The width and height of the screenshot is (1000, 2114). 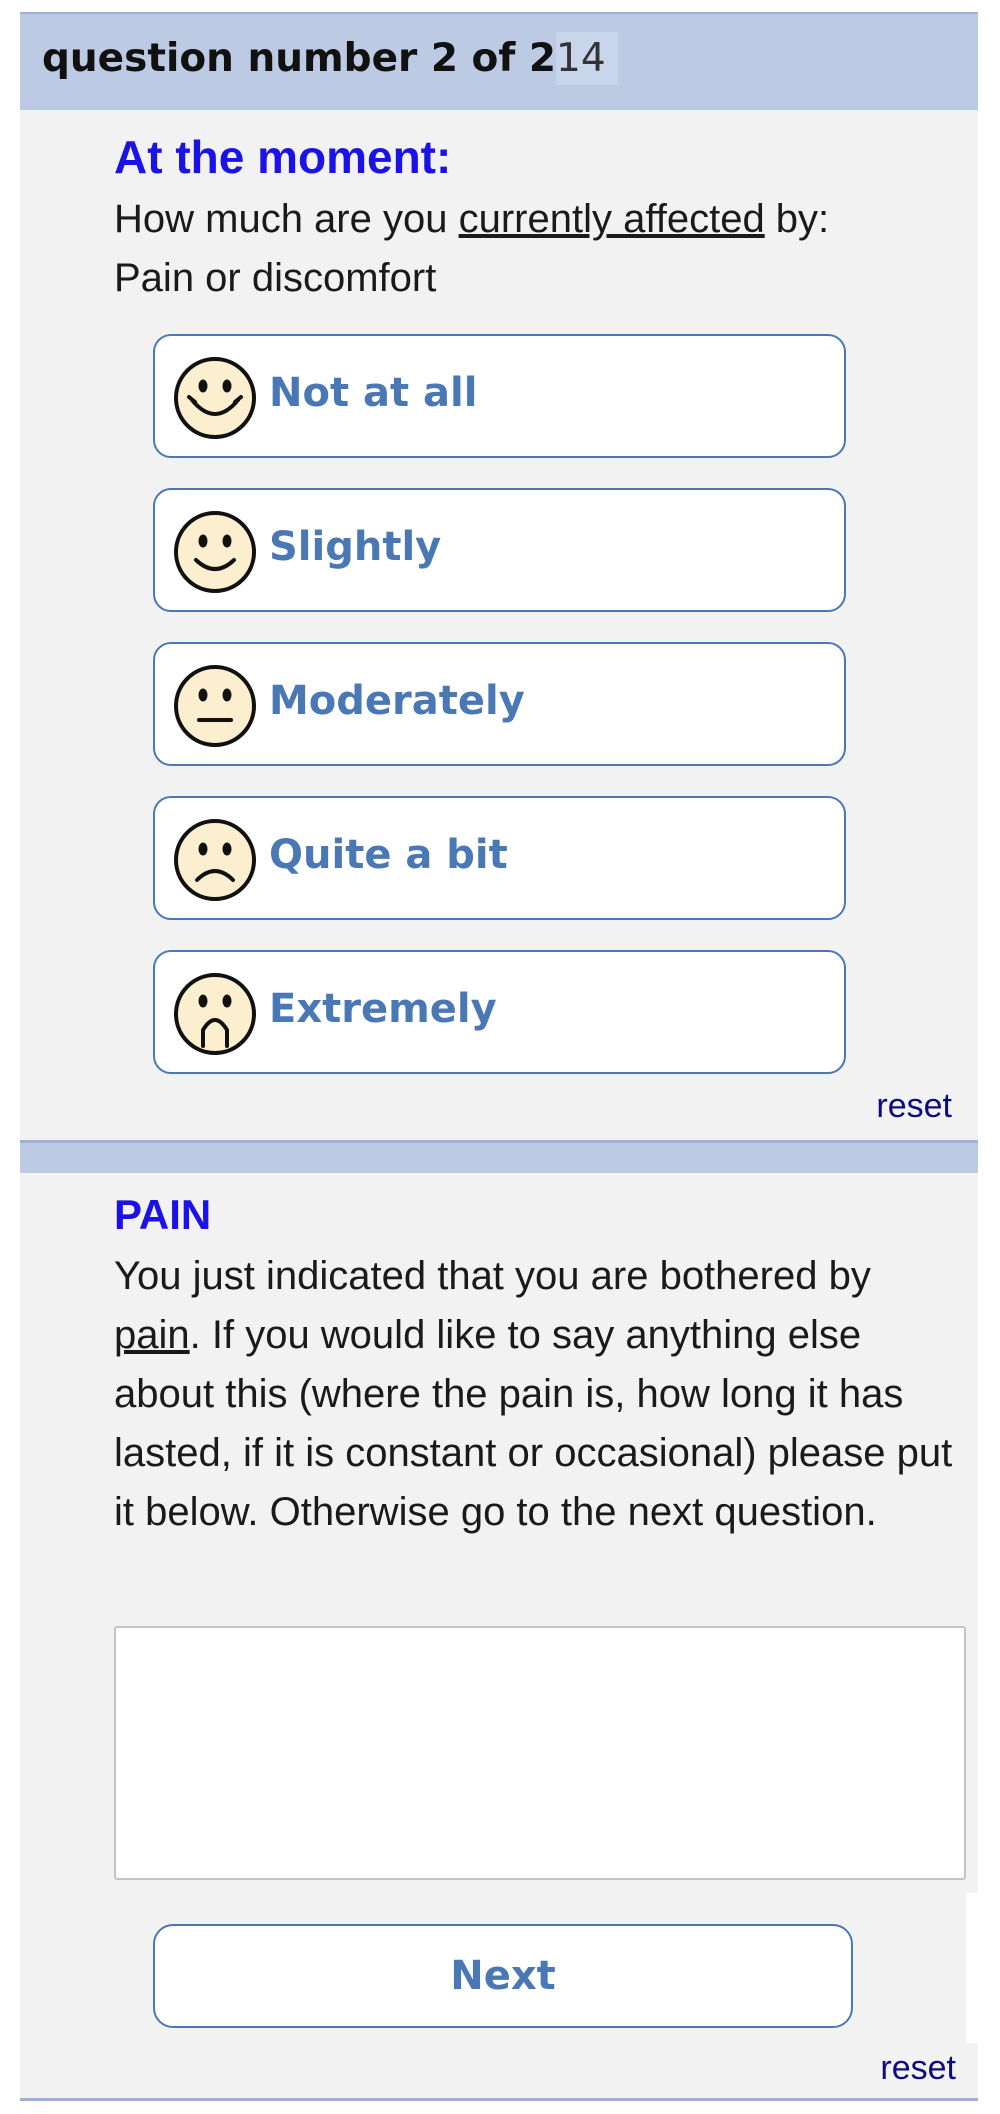 What do you see at coordinates (299, 58) in the screenshot?
I see `question-counter-text: question number 2 of 2` at bounding box center [299, 58].